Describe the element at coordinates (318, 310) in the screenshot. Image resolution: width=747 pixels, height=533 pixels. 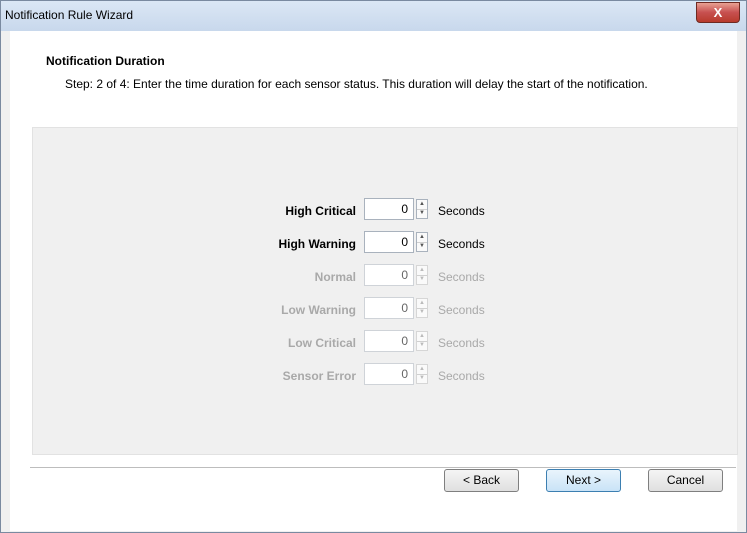
I see `row-label: Low Warning` at that location.